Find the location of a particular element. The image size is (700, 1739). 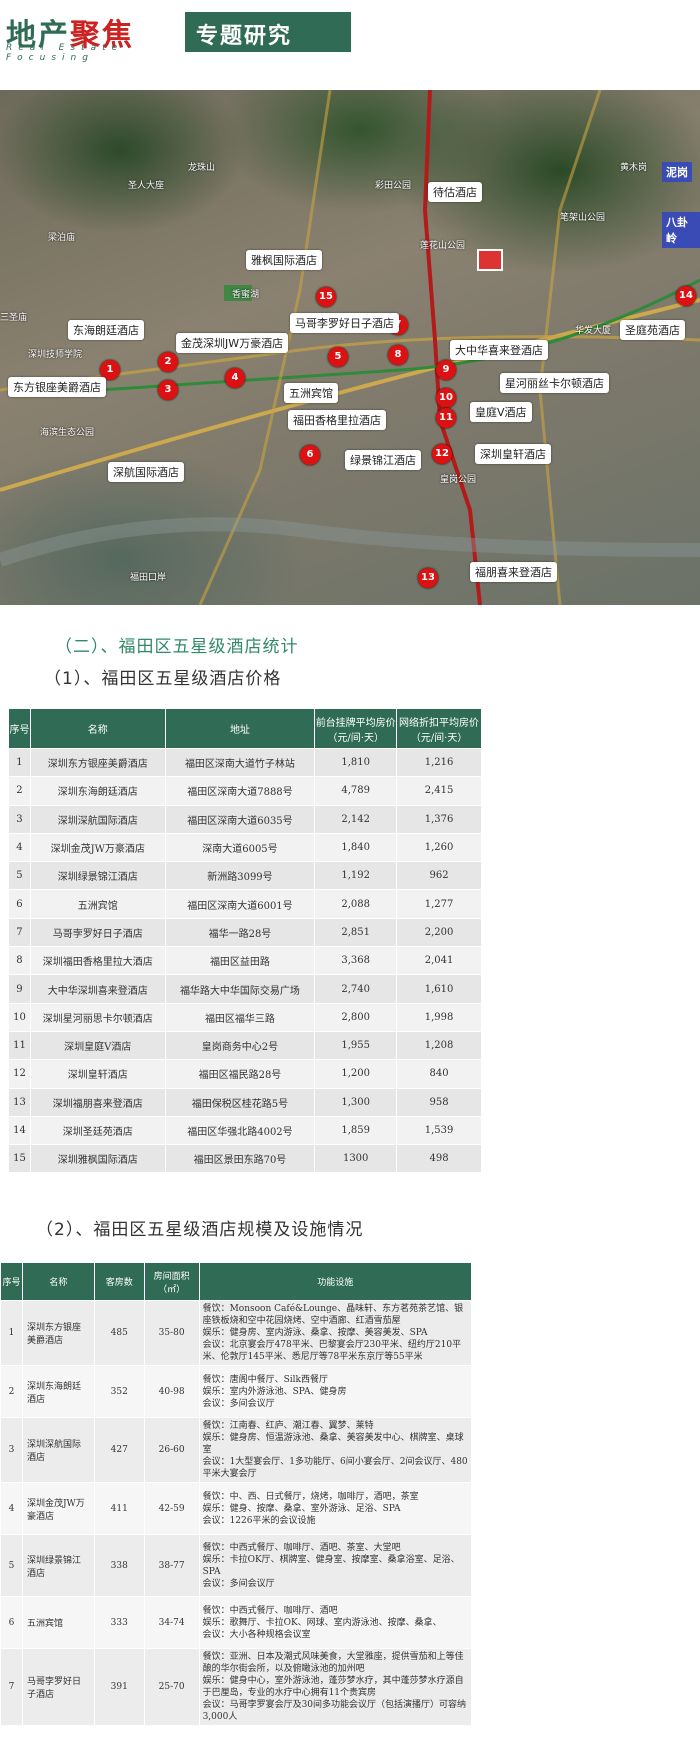

hotel-pin: 13 is located at coordinates (428, 578).